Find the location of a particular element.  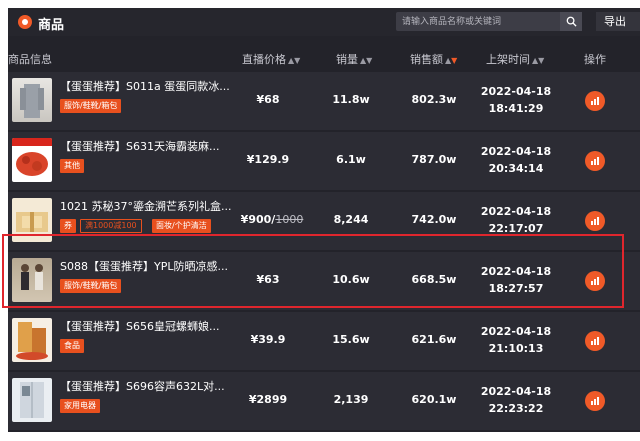

fridge-thumbnail-image is located at coordinates (32, 400).